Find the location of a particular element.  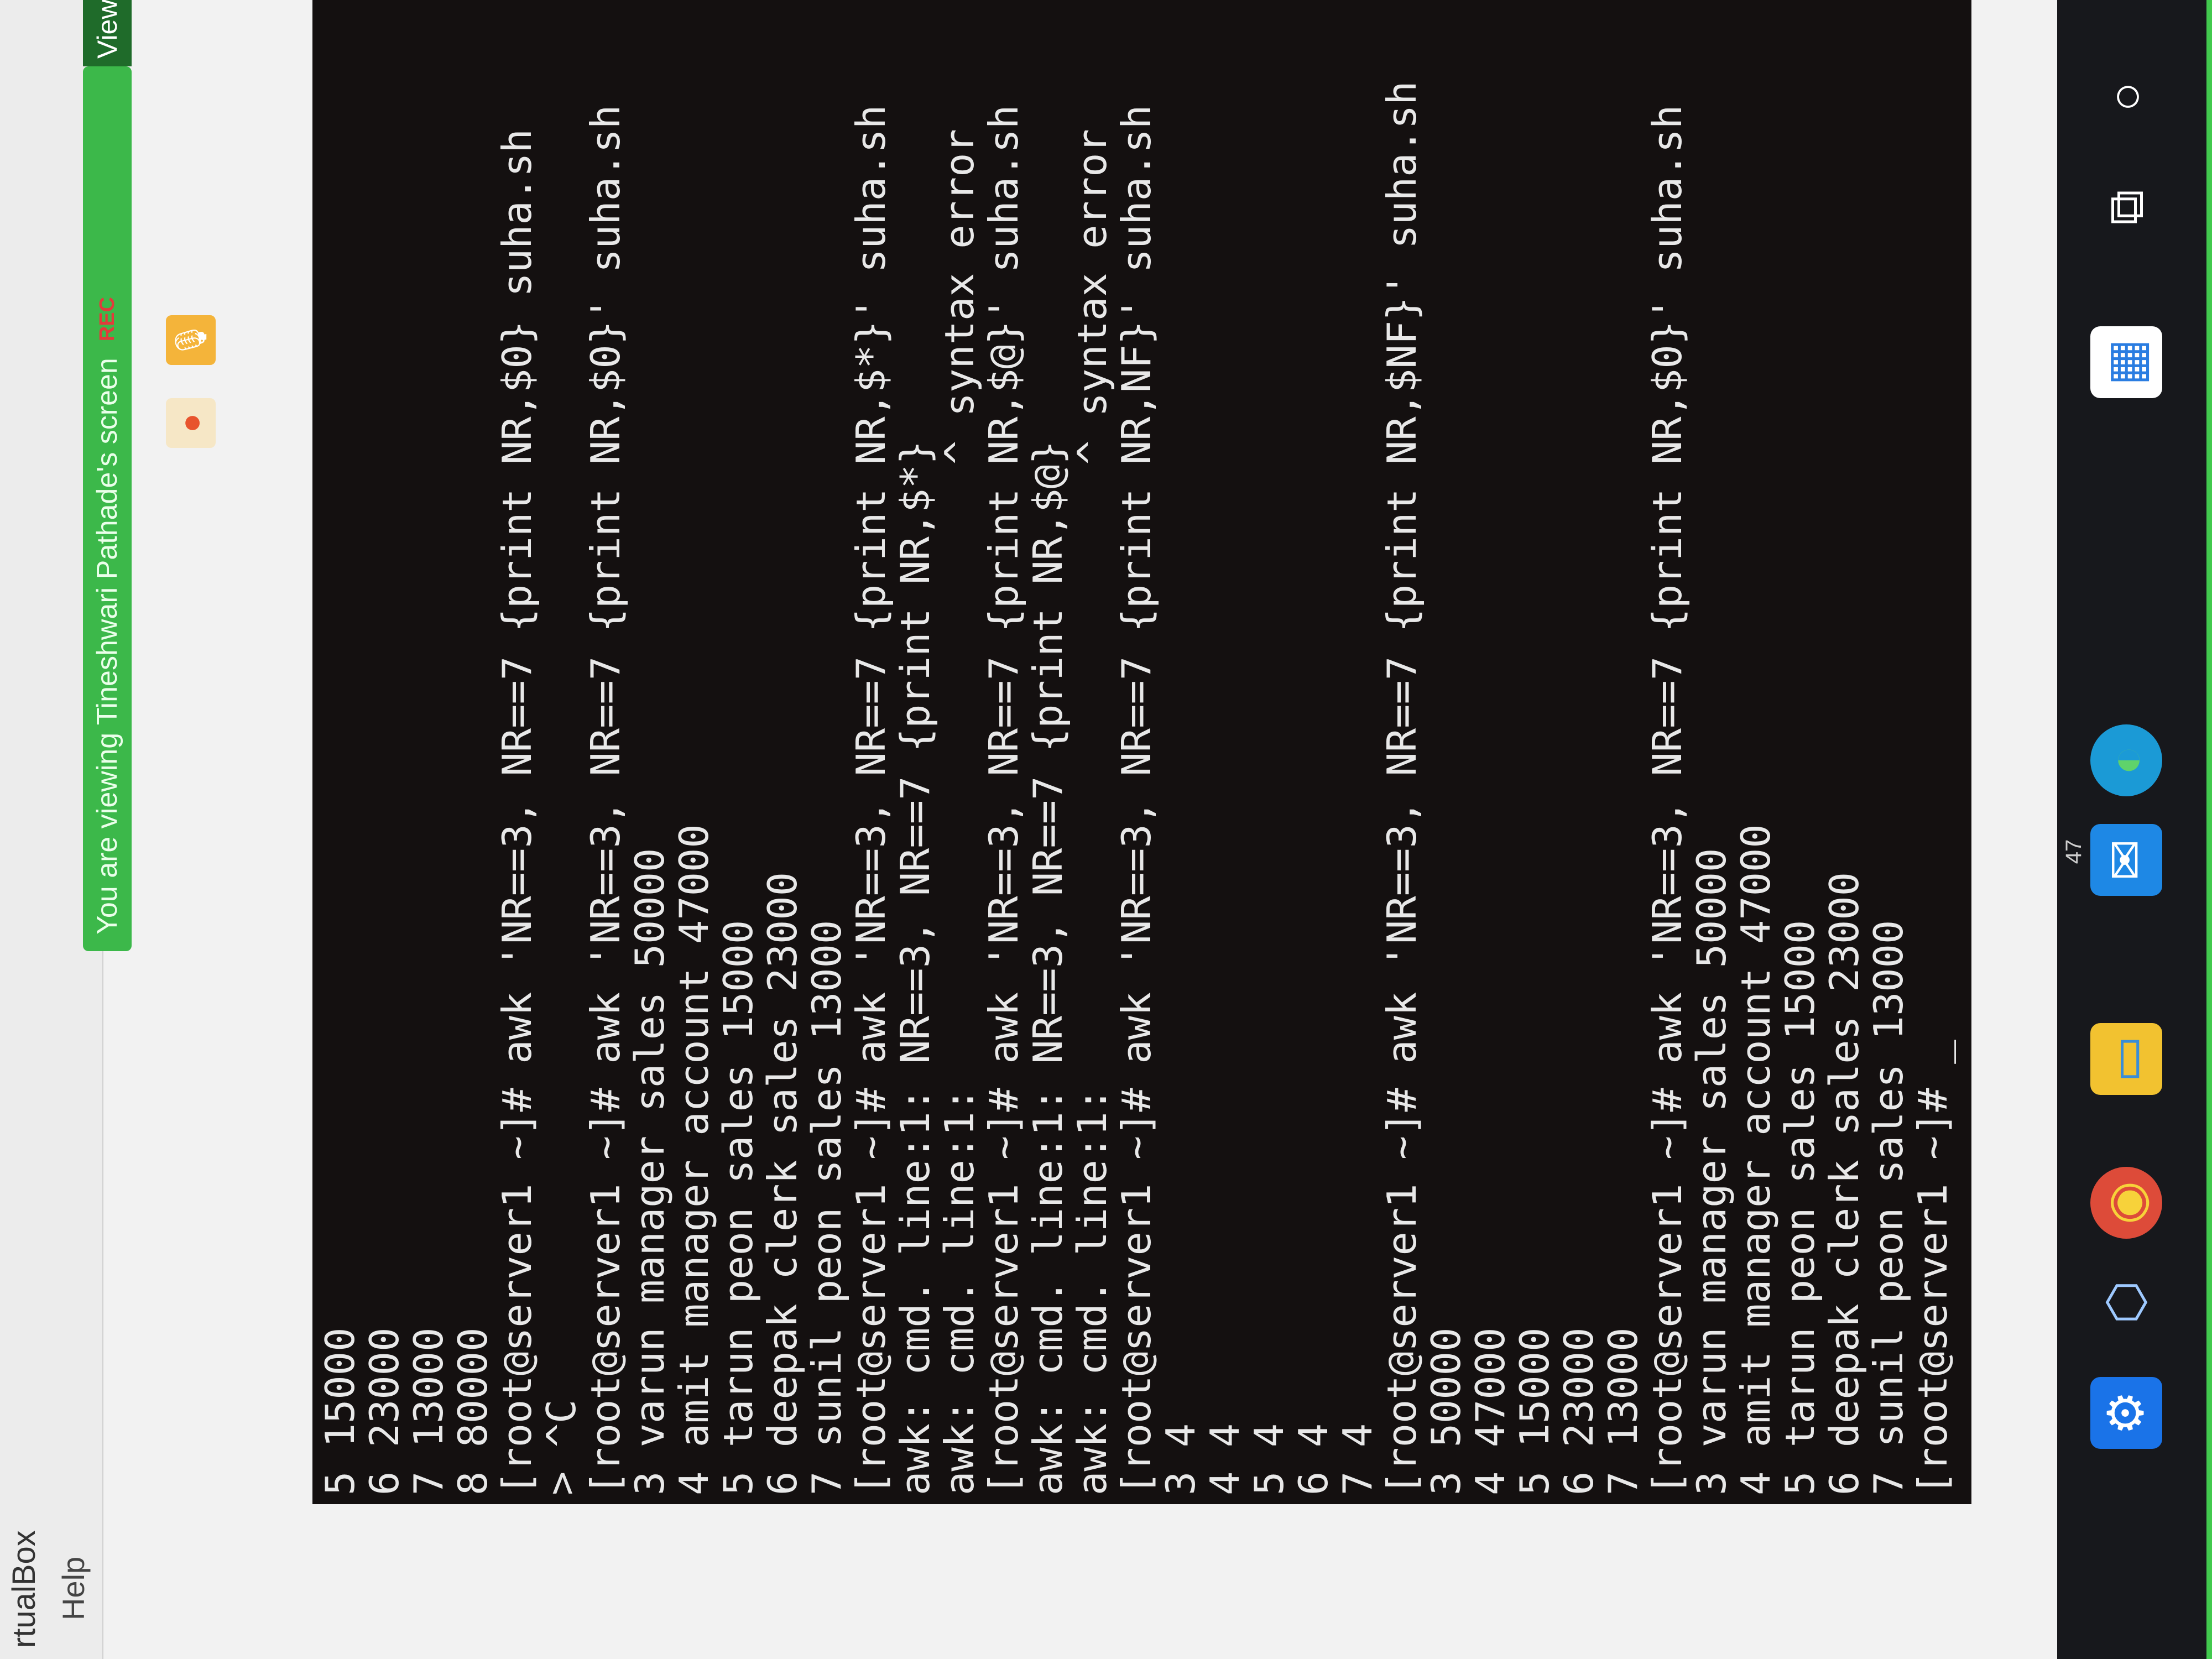

terminal-line: 3 4 is located at coordinates (1181, 1459).